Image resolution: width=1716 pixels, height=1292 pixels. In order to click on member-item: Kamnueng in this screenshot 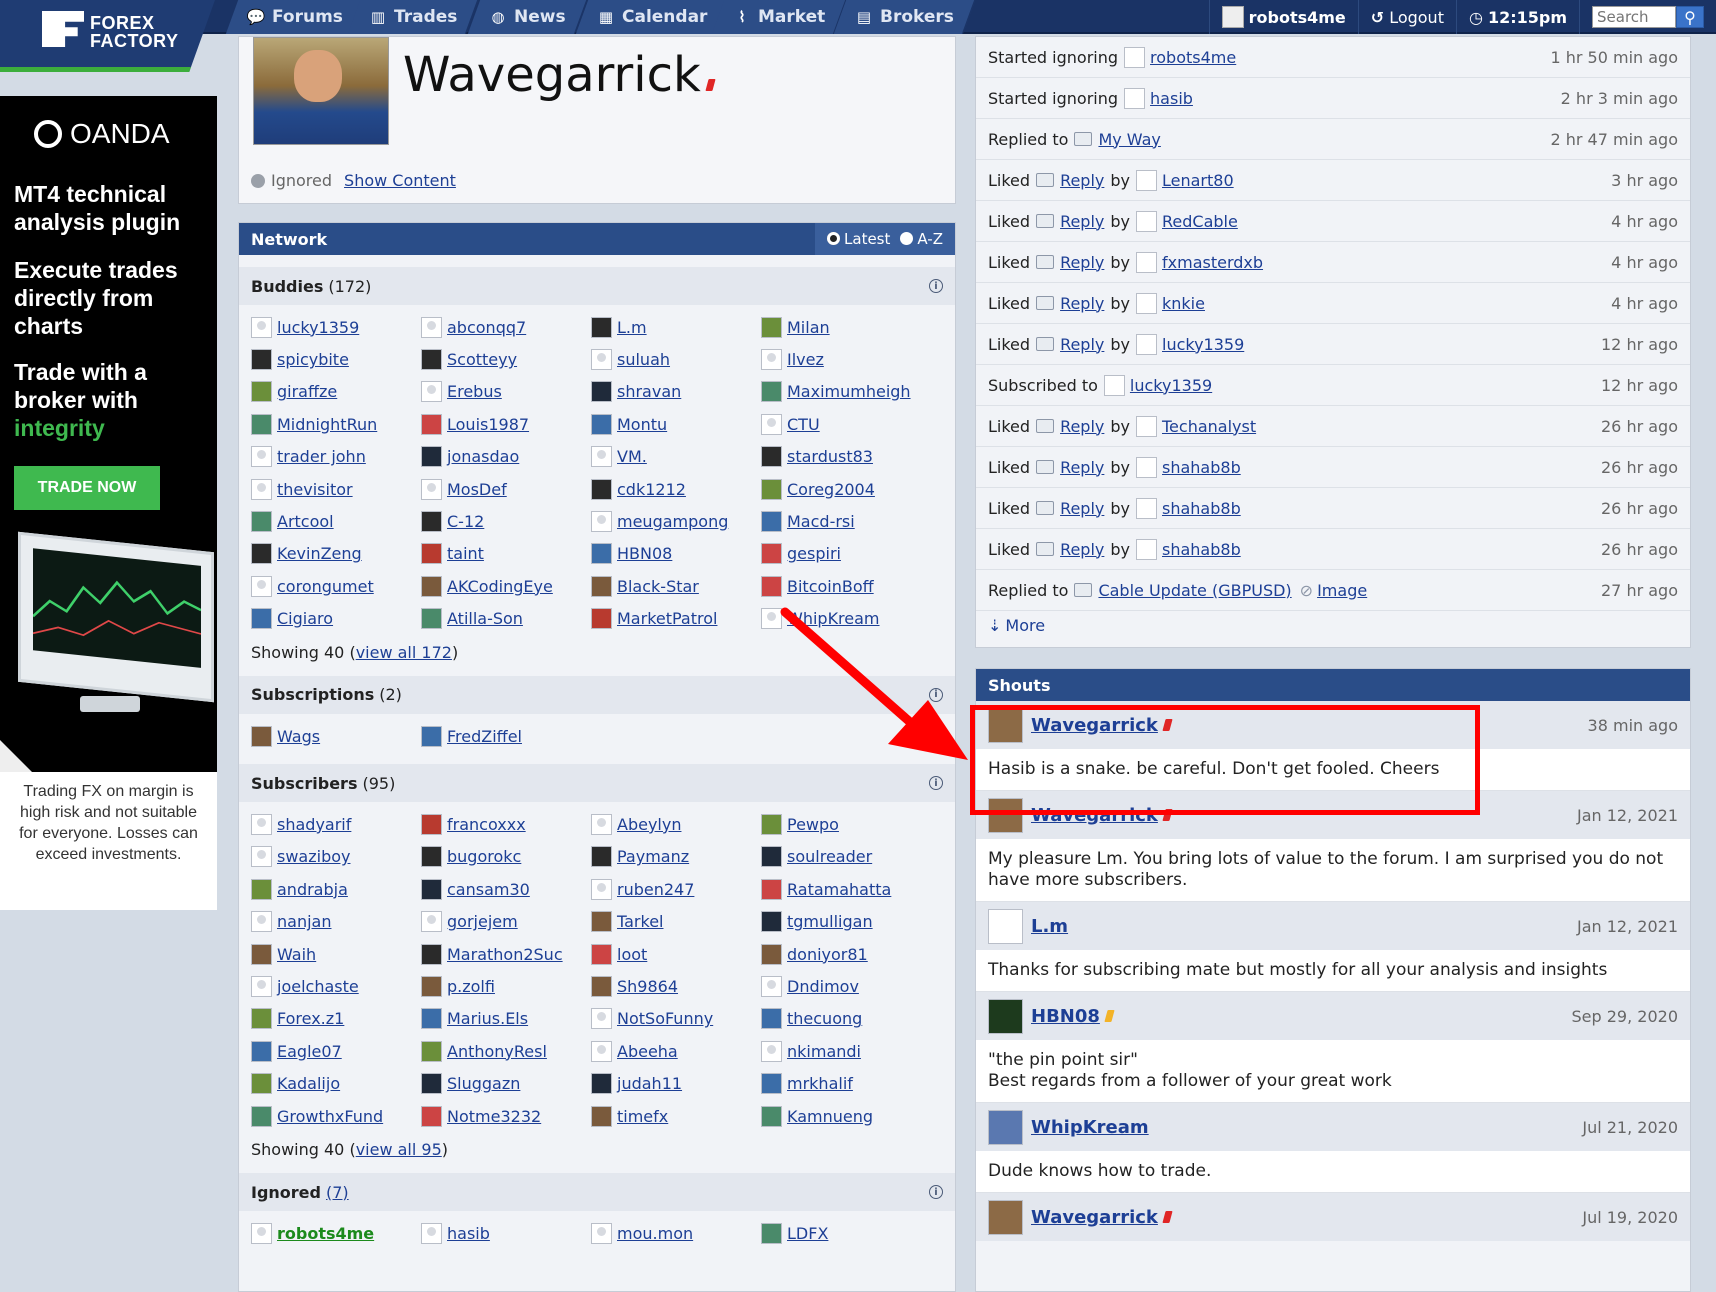, I will do `click(846, 1116)`.